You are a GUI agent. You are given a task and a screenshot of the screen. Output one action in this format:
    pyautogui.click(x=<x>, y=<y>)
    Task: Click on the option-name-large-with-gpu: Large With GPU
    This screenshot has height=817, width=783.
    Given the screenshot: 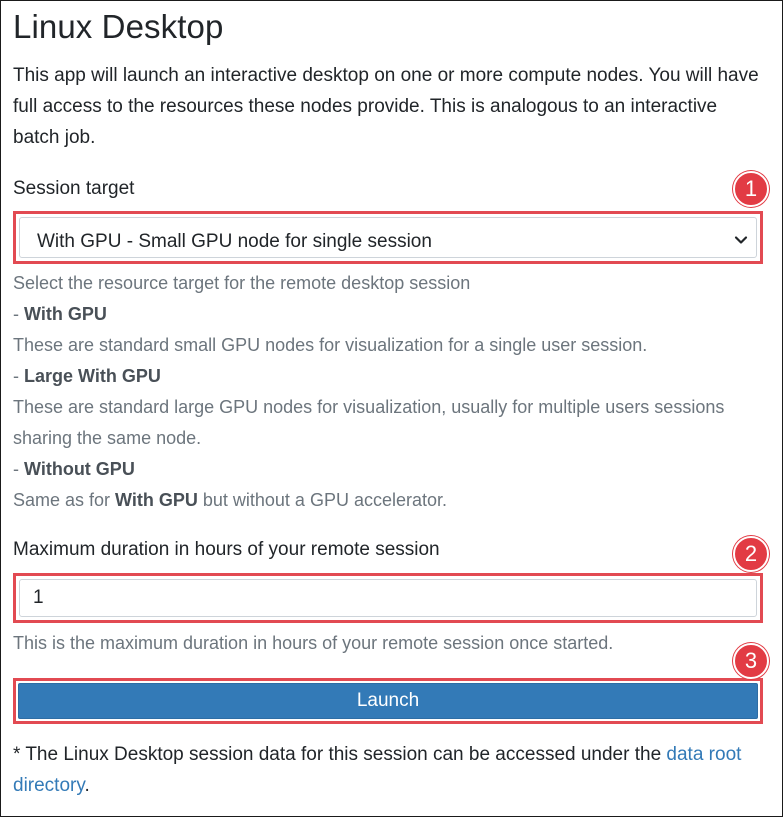 What is the action you would take?
    pyautogui.click(x=92, y=376)
    